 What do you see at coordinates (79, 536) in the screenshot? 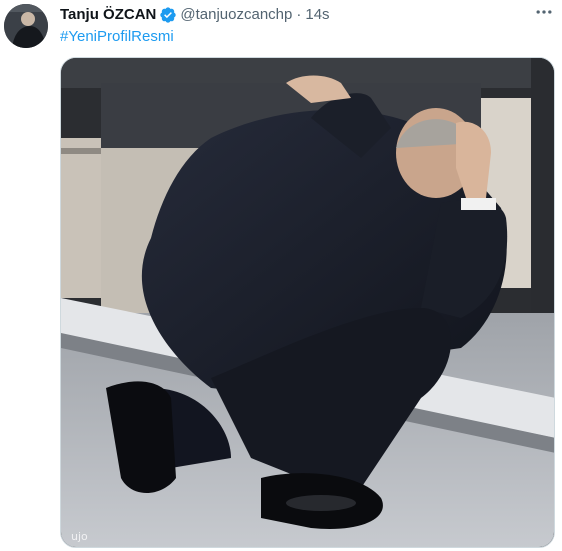
I see `photo-watermark: ujo` at bounding box center [79, 536].